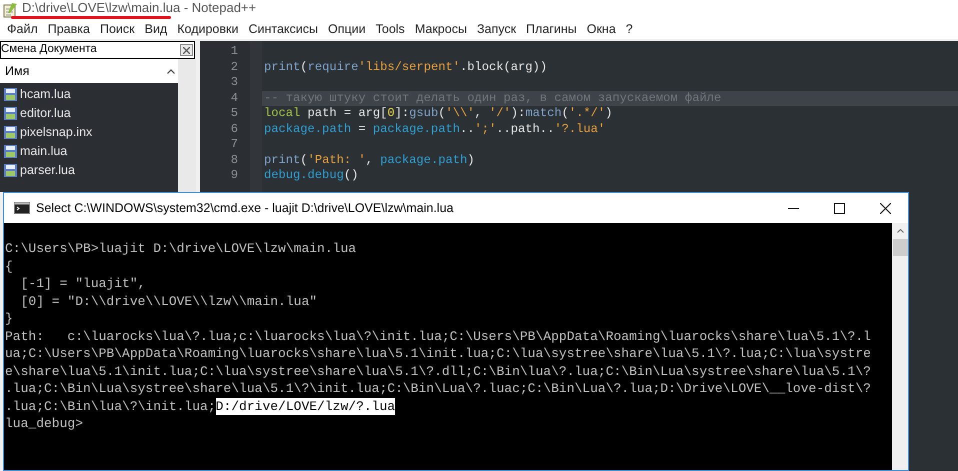 The image size is (958, 471). Describe the element at coordinates (234, 52) in the screenshot. I see `line-number: 1` at that location.